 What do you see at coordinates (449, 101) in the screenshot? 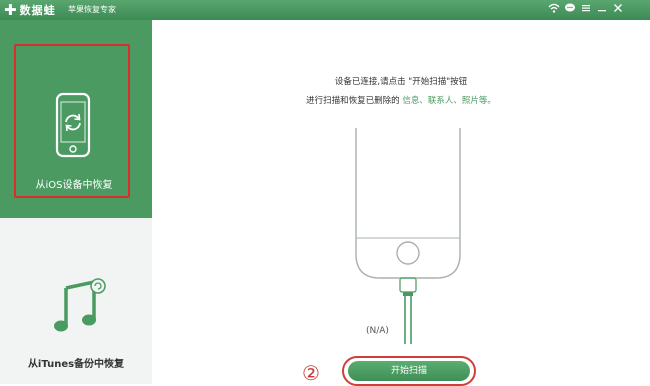
I see `instruction-highlight: 信息、联系人、照片等。` at bounding box center [449, 101].